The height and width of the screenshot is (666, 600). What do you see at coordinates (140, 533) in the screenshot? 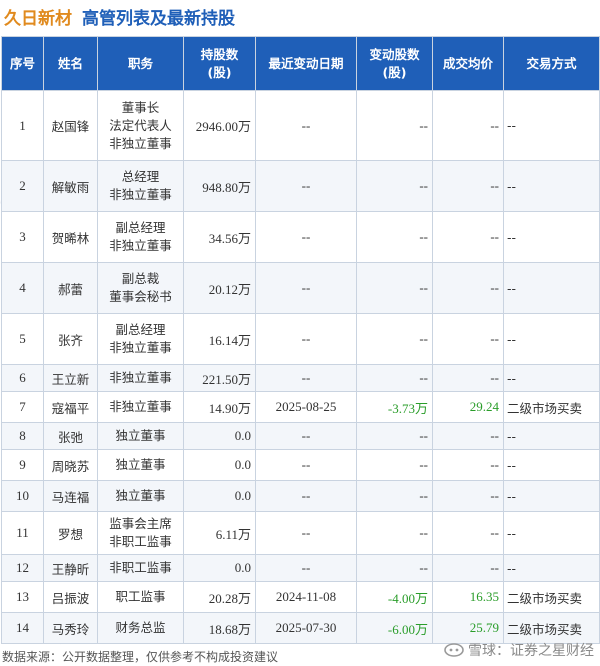
I see `cell-role: 监事会主席非职工监事` at bounding box center [140, 533].